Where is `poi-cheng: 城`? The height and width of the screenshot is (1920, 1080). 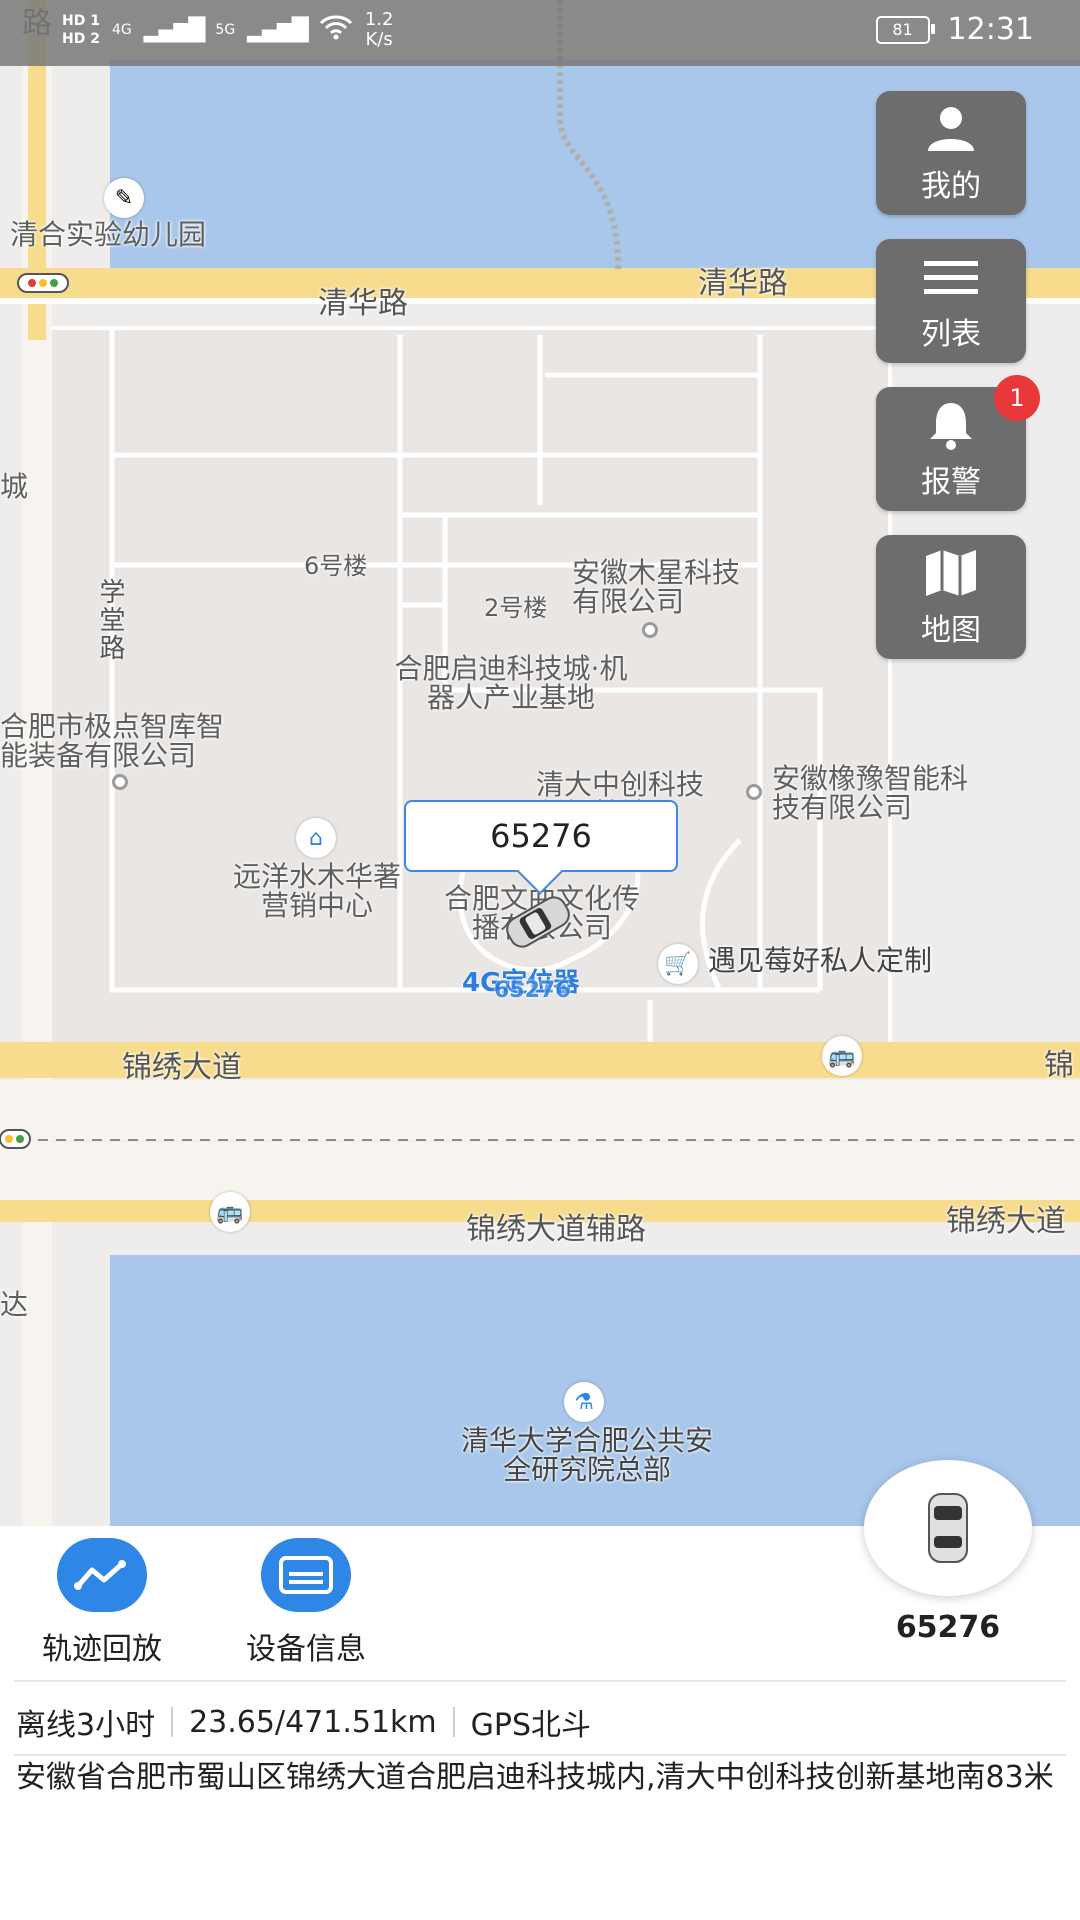
poi-cheng: 城 is located at coordinates (14, 486).